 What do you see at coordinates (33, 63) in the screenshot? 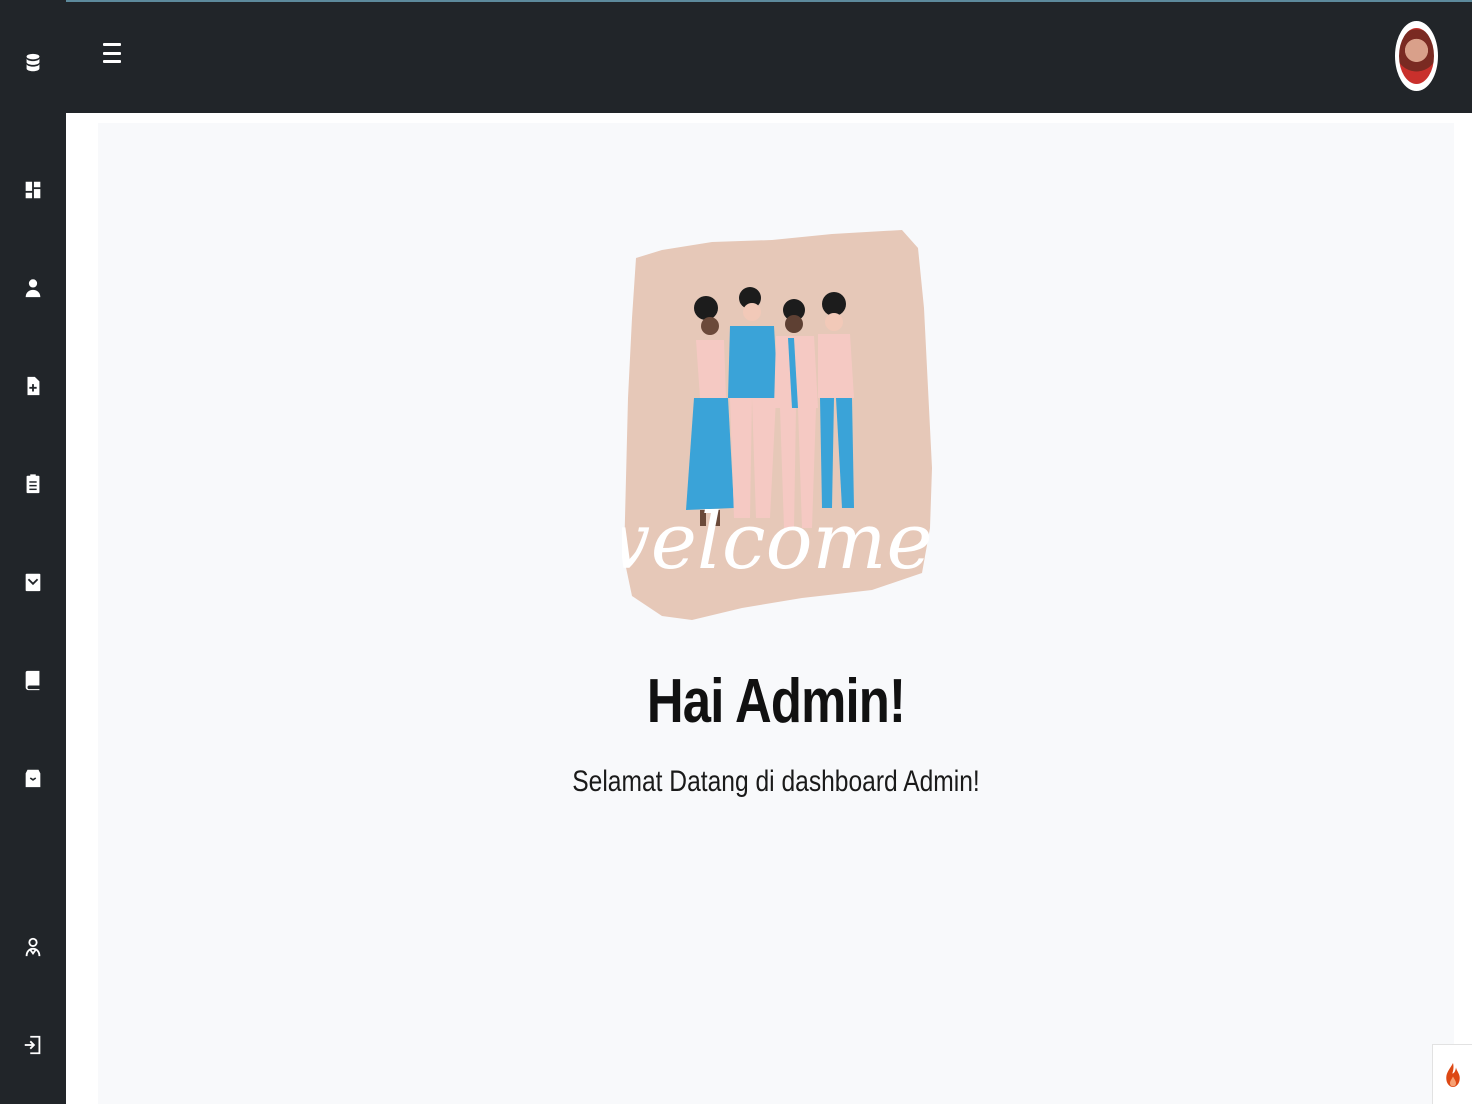
I see `database-icon` at bounding box center [33, 63].